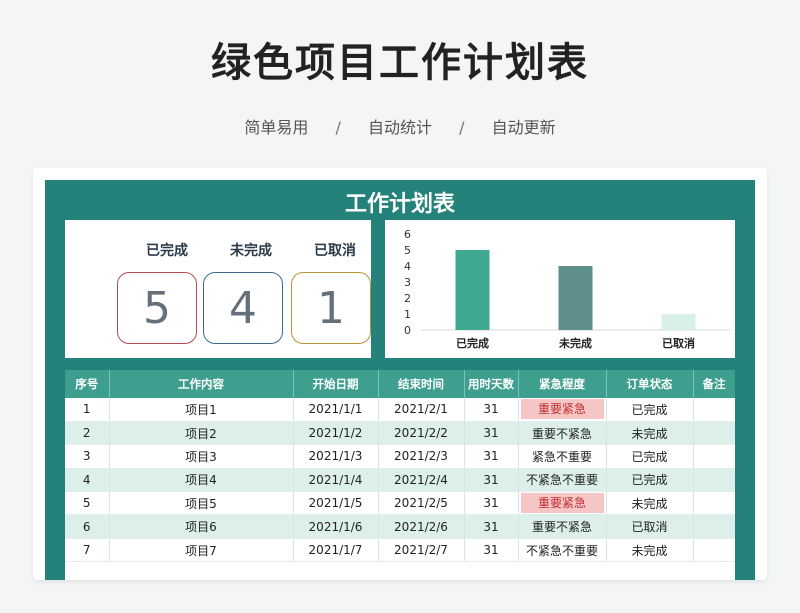 The image size is (800, 613). I want to click on table-cell: 2021/2/5, so click(421, 503).